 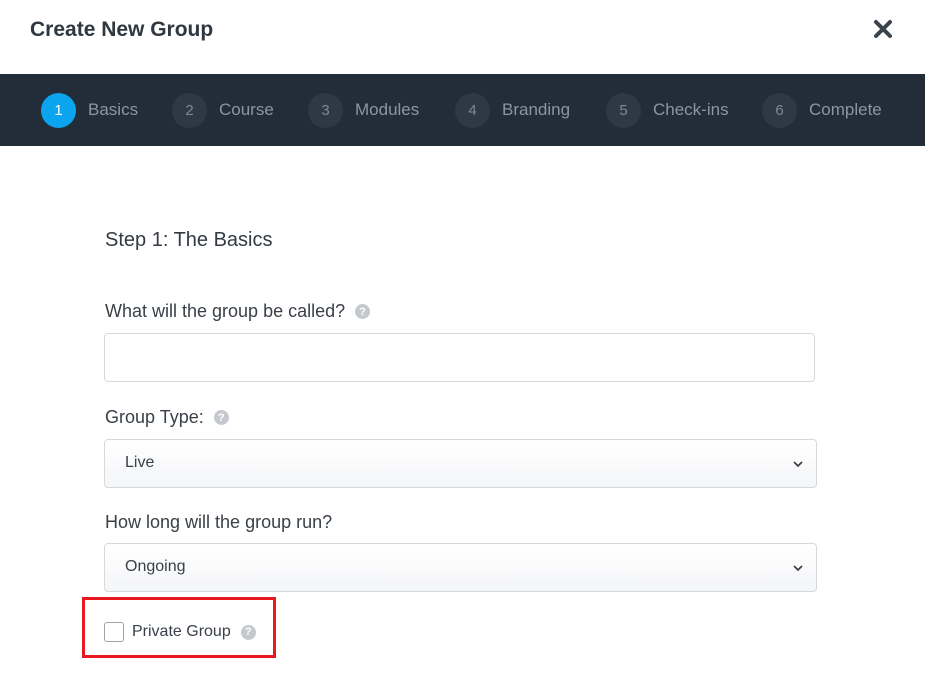 I want to click on step-label: Basics, so click(x=113, y=109).